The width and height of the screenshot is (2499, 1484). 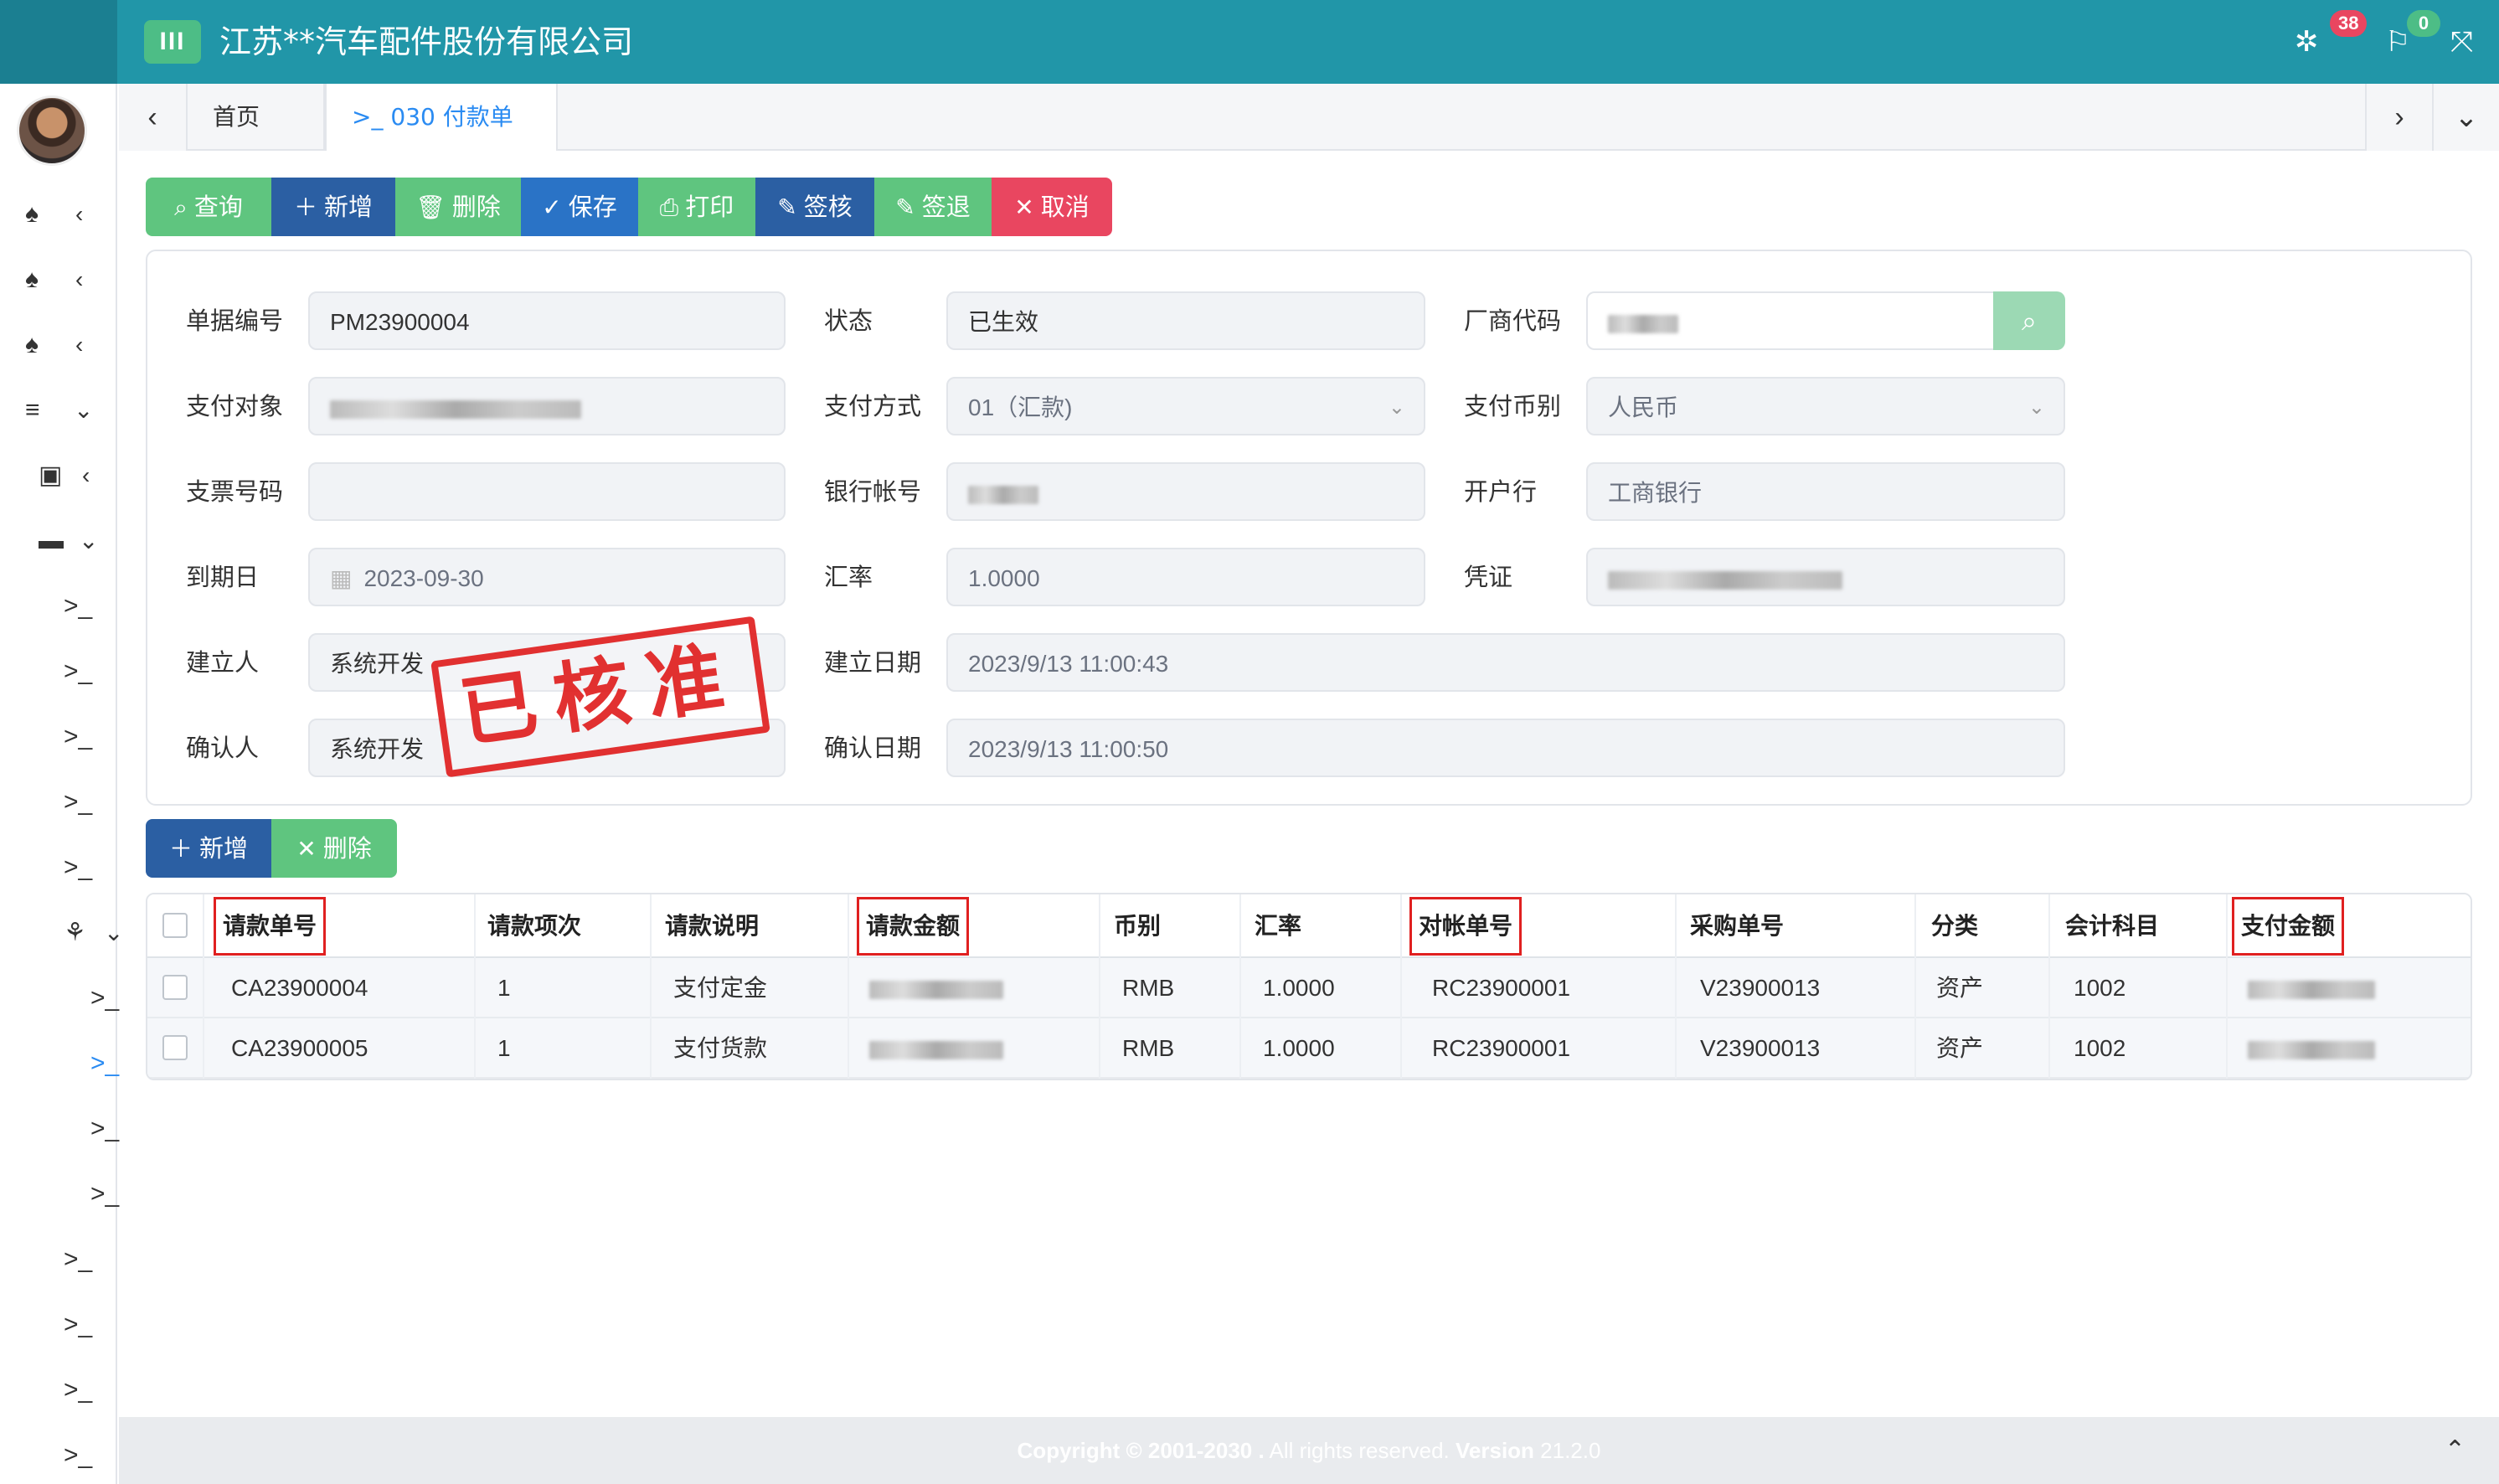 What do you see at coordinates (2307, 42) in the screenshot?
I see `settings-icon: ✲` at bounding box center [2307, 42].